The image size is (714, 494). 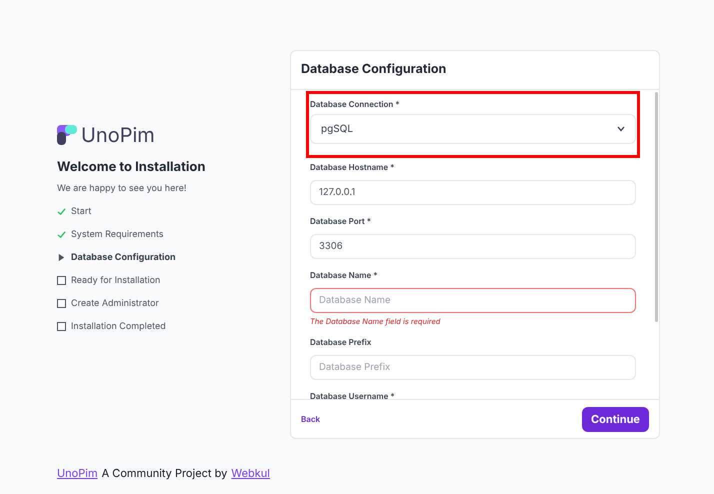 I want to click on step-label: Installation Completed, so click(x=118, y=326).